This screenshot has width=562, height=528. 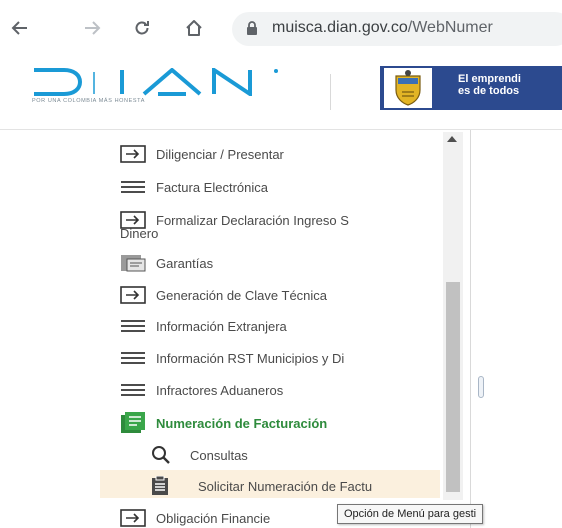 I want to click on menu-item-label: Garantías, so click(x=185, y=263).